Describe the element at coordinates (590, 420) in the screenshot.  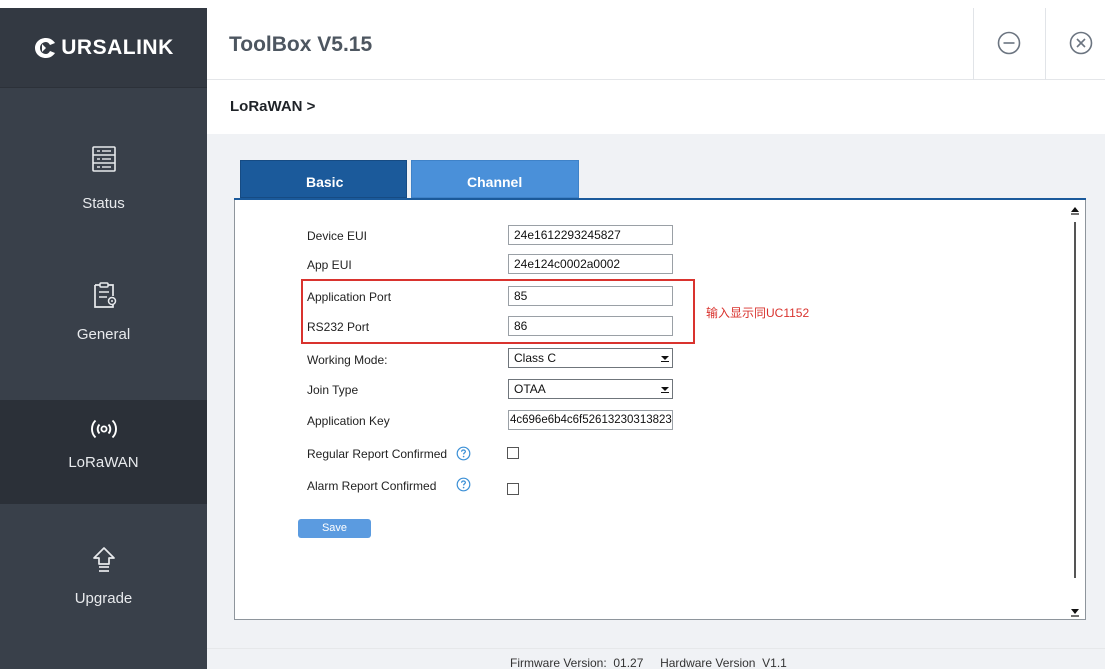
I see `application-key-field: 4c696e6b4c6f52613230313823` at that location.